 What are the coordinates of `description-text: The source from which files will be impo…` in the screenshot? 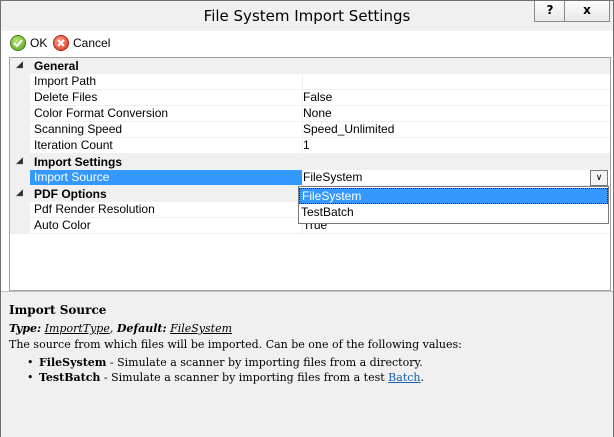 It's located at (235, 344).